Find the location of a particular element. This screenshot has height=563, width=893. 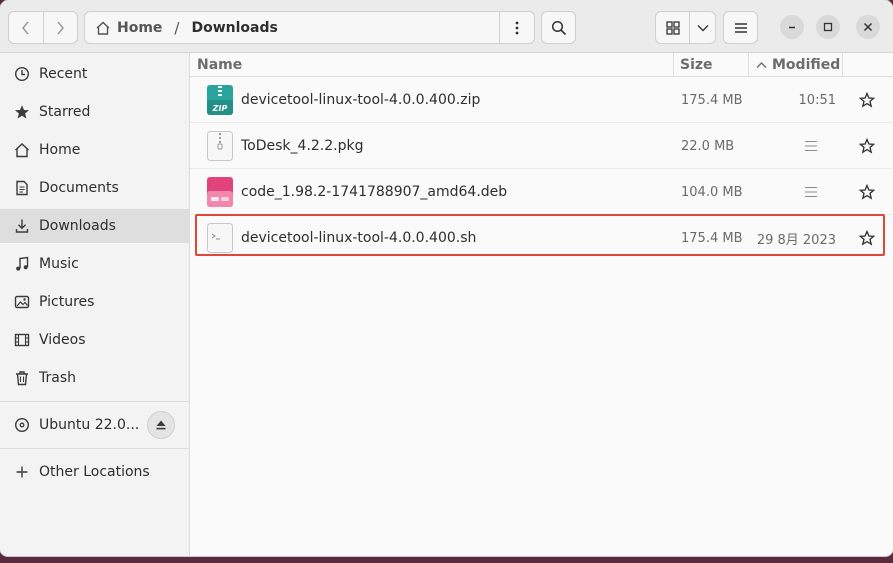

view-grid-button is located at coordinates (672, 27).